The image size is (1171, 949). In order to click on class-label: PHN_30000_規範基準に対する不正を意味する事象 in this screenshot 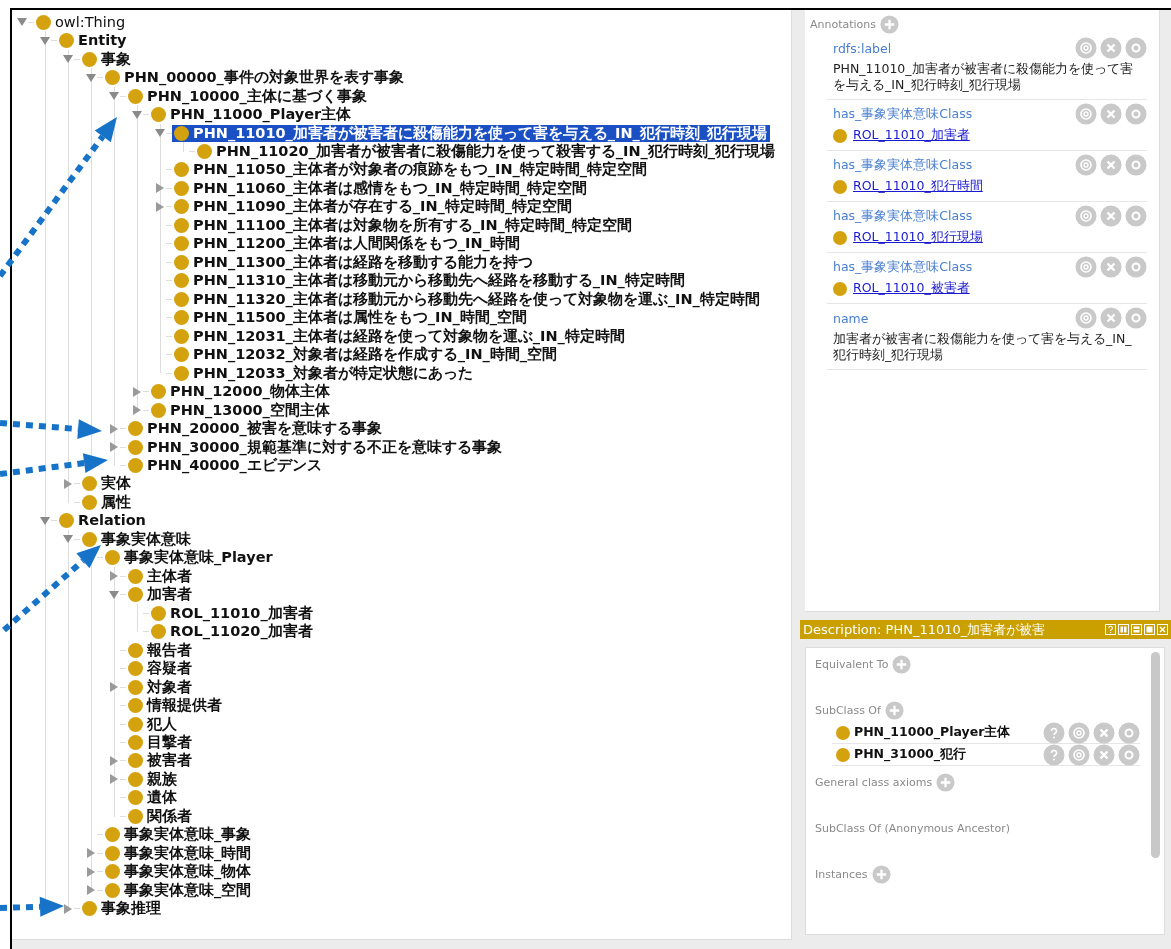, I will do `click(325, 447)`.